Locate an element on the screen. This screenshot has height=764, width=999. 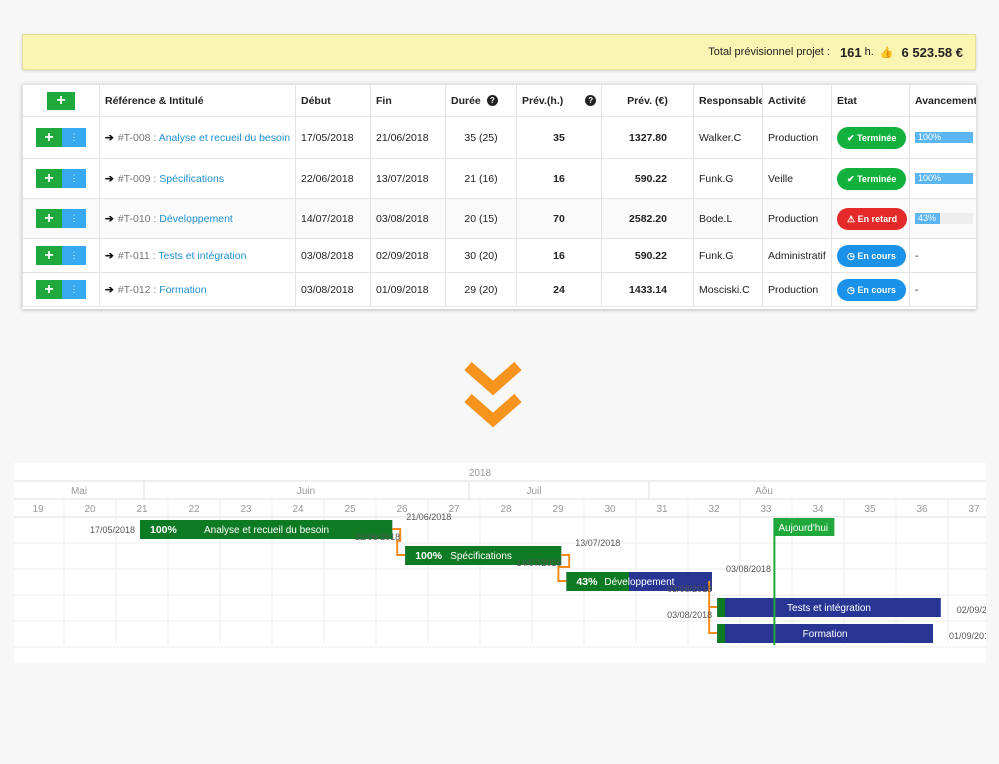
task-reference: ➔ #T-008 : Analyse et recueil du besoin is located at coordinates (197, 137).